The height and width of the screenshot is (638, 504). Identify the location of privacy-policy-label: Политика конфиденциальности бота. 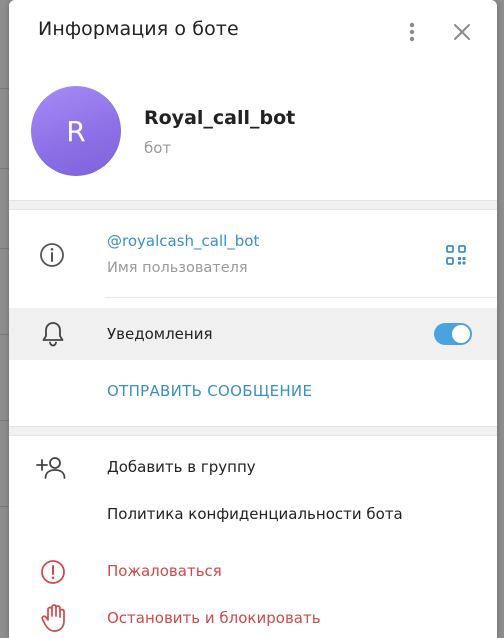
(255, 514).